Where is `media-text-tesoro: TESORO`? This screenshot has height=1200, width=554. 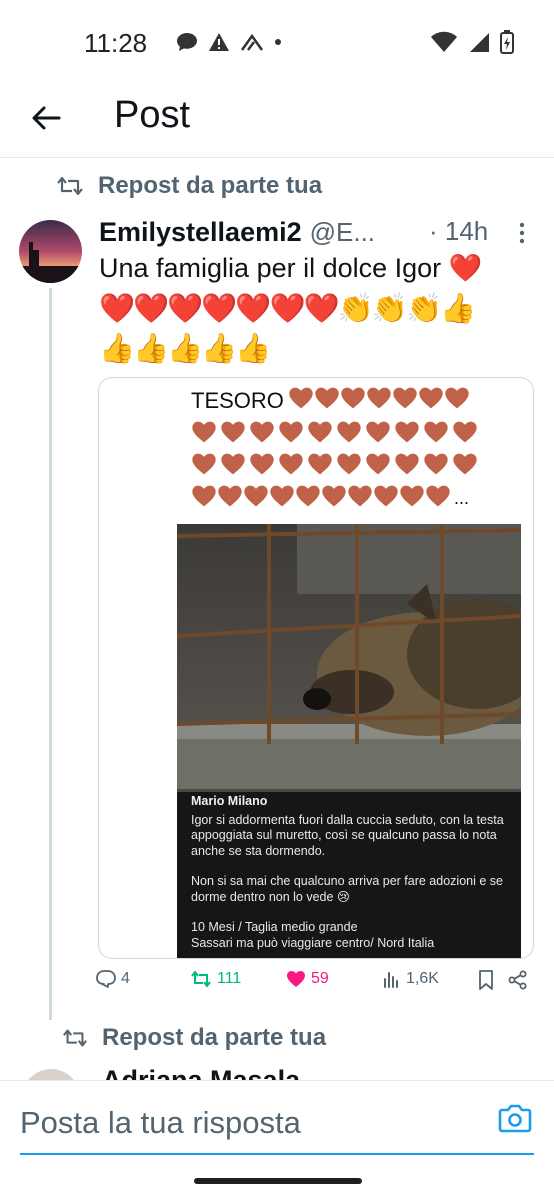 media-text-tesoro: TESORO is located at coordinates (330, 401).